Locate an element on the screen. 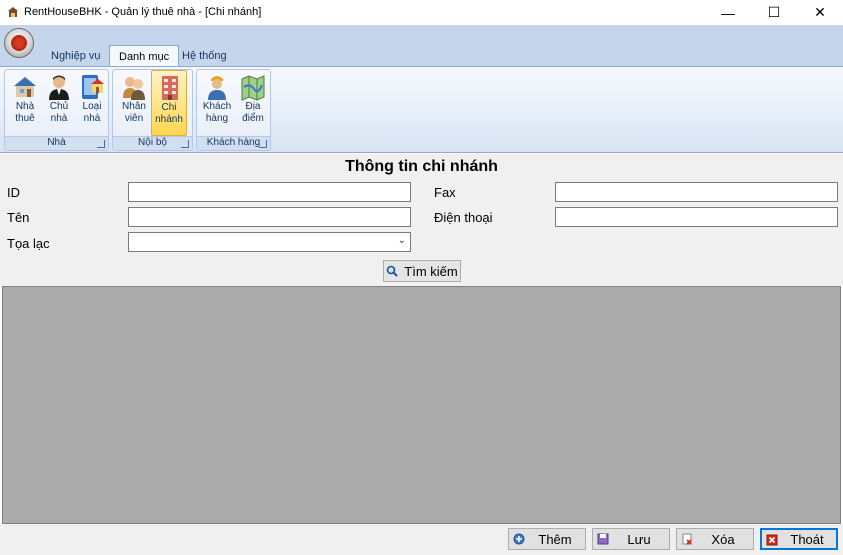 The height and width of the screenshot is (555, 843). ribbon-header: Nghiệp vụ Danh mục Hệ thống is located at coordinates (421, 46).